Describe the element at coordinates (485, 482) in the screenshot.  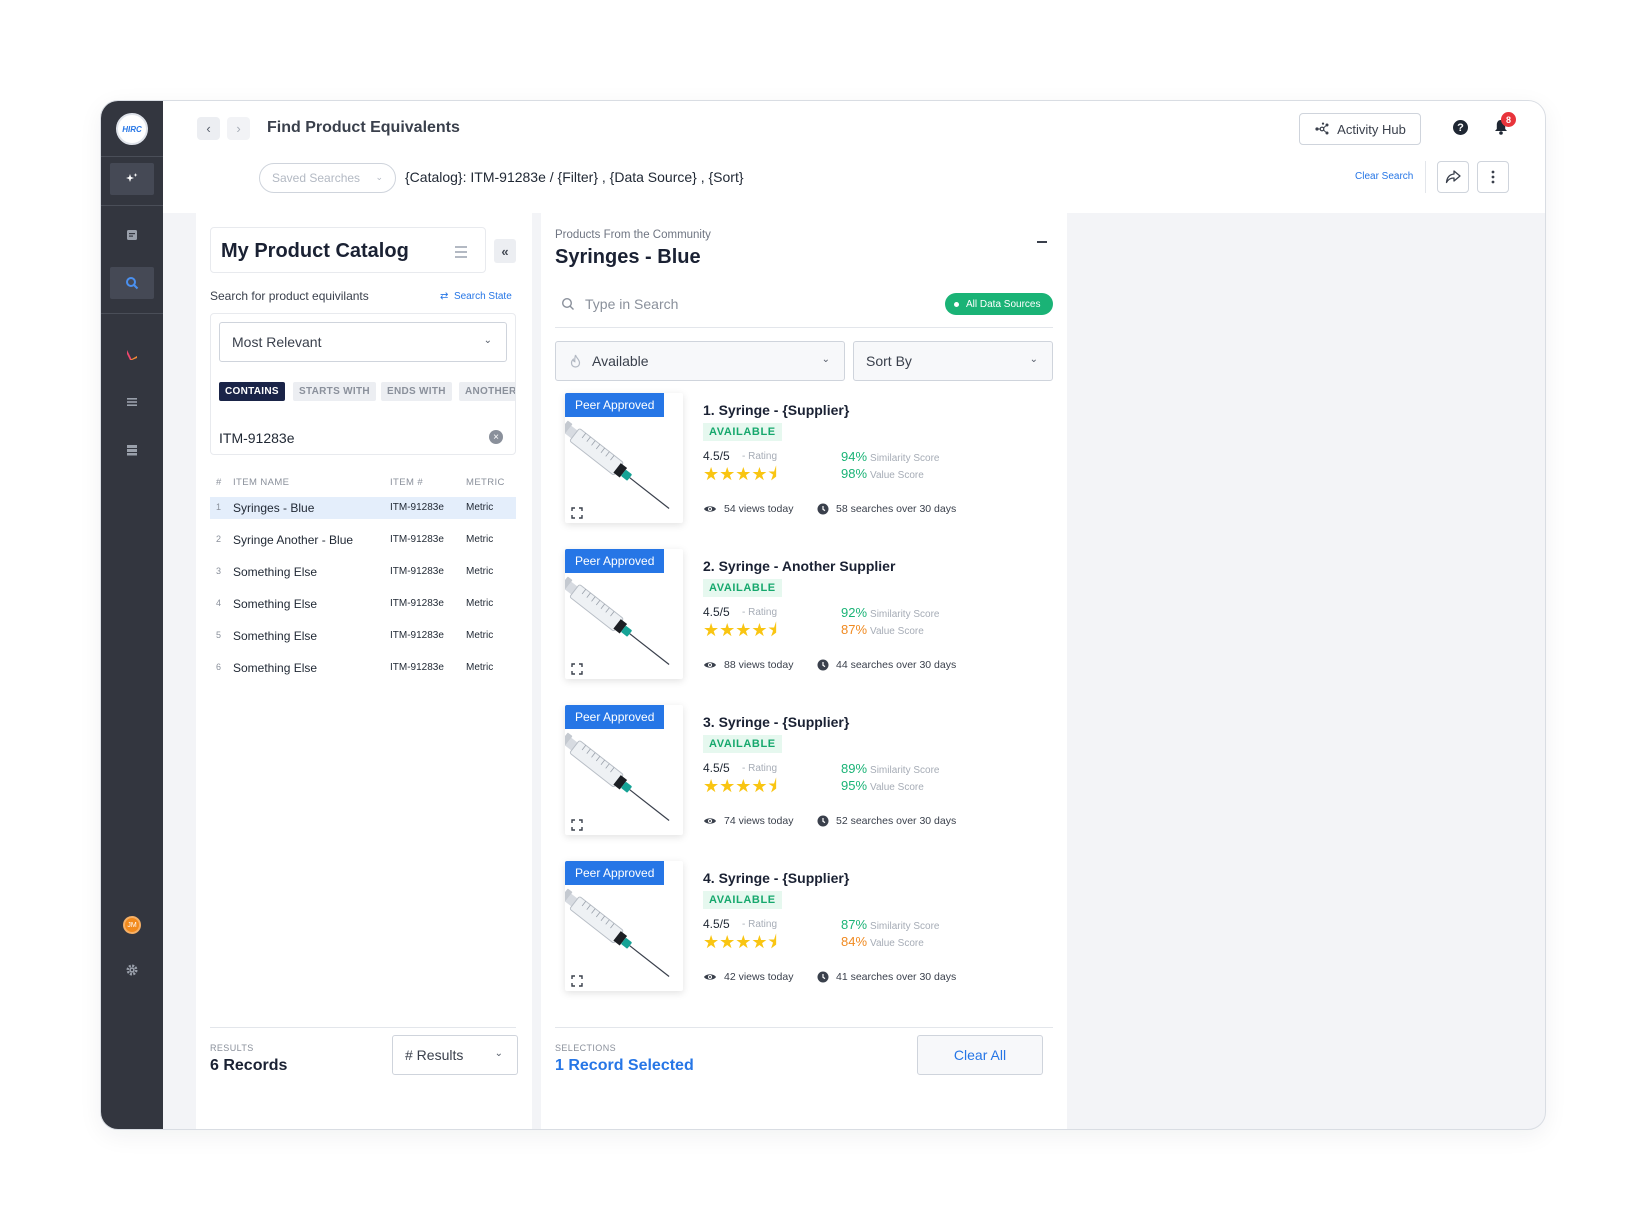
I see `col-metric: METRIC` at that location.